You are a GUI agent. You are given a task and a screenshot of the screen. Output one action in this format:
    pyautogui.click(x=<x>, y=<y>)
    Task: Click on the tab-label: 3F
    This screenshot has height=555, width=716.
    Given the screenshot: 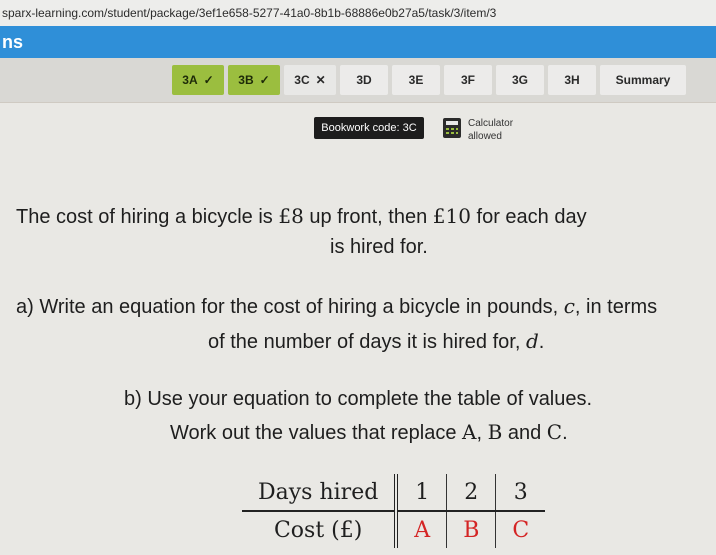 What is the action you would take?
    pyautogui.click(x=467, y=80)
    